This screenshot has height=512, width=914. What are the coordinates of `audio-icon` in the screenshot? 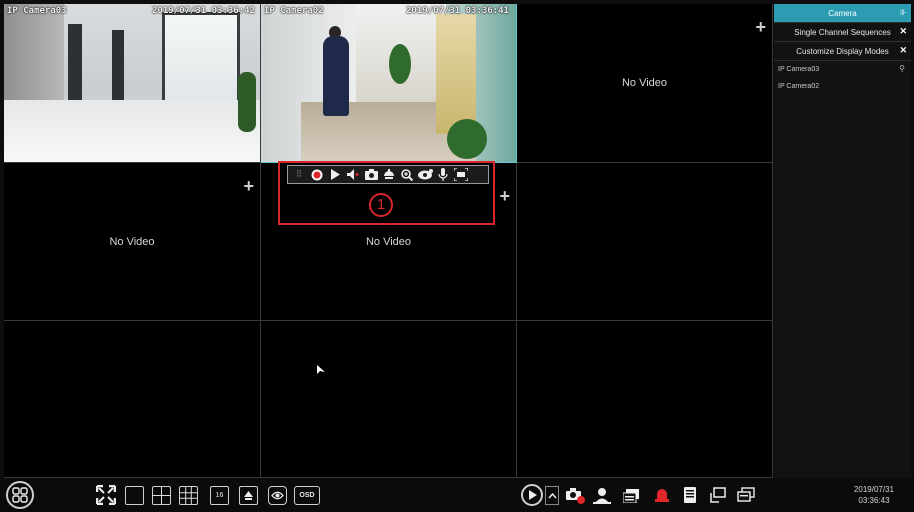 It's located at (353, 174).